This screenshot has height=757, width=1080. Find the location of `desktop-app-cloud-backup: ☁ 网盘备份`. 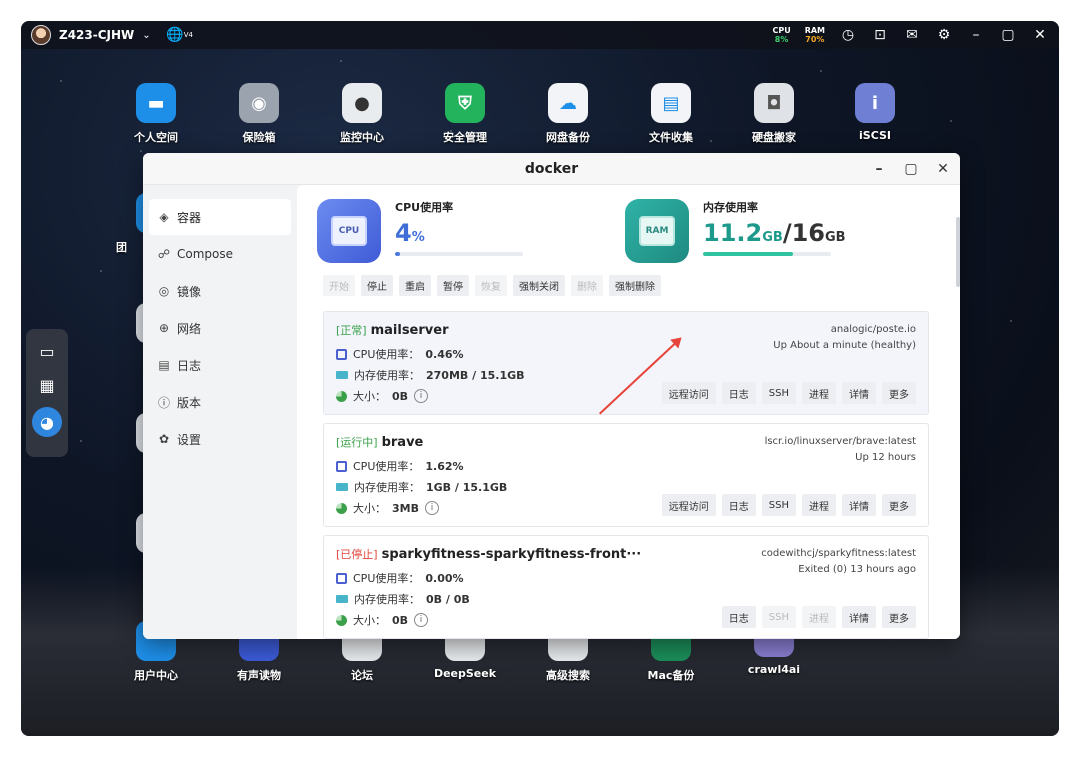

desktop-app-cloud-backup: ☁ 网盘备份 is located at coordinates (568, 114).